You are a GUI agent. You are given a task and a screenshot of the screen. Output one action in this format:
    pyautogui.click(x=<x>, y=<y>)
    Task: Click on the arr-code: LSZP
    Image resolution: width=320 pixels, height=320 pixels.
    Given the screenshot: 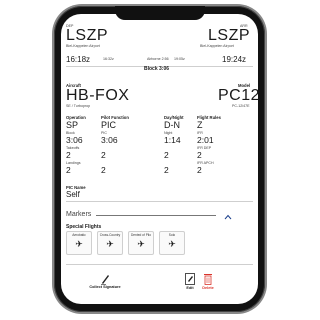 What is the action you would take?
    pyautogui.click(x=229, y=35)
    